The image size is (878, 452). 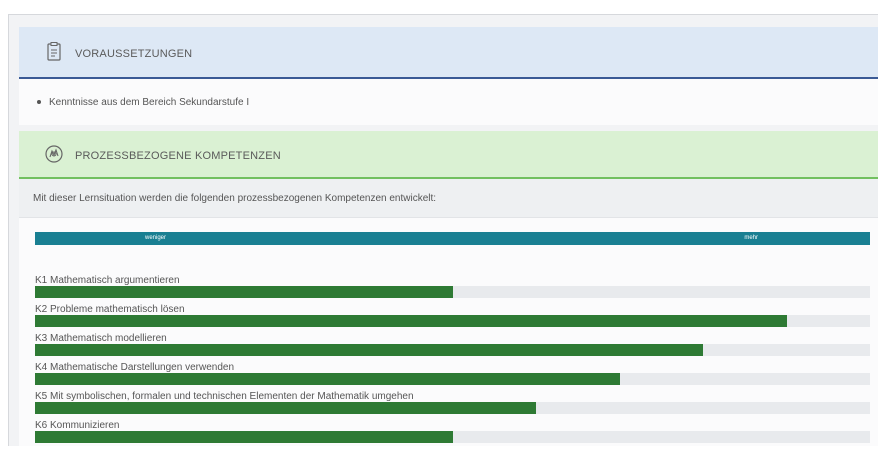 What do you see at coordinates (134, 54) in the screenshot?
I see `requirements-title: VORAUSSETZUNGEN` at bounding box center [134, 54].